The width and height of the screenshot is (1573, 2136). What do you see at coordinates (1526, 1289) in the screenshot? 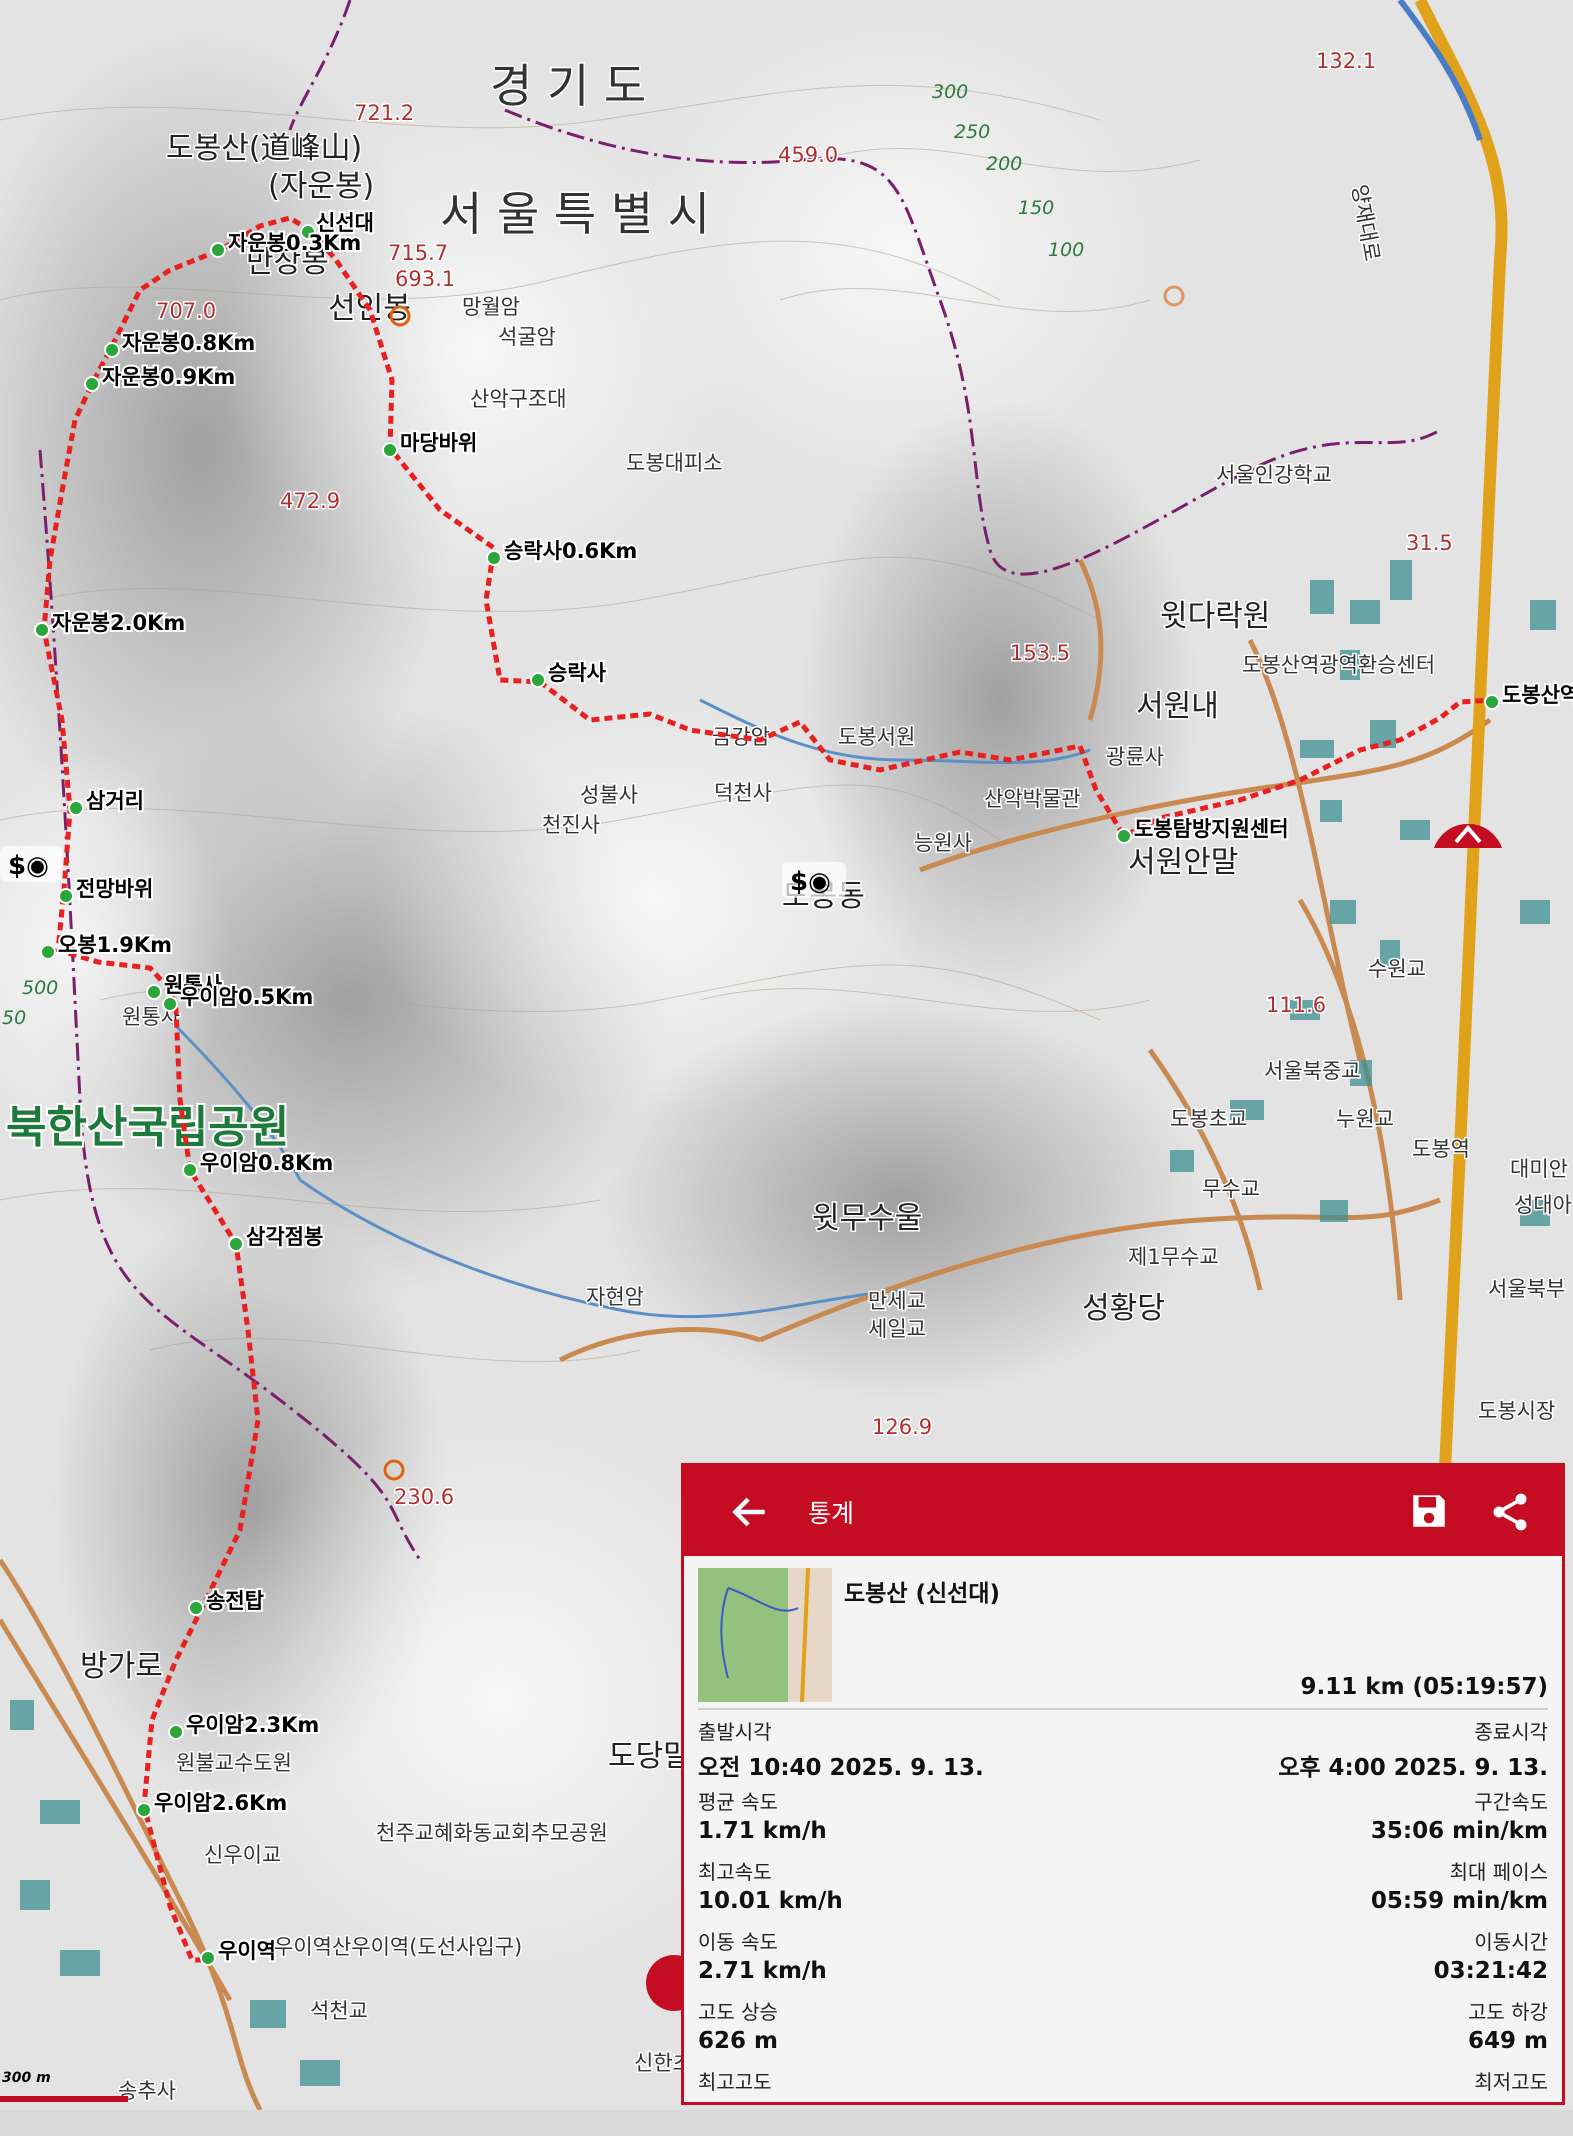
I see `place-label: 서울북부` at bounding box center [1526, 1289].